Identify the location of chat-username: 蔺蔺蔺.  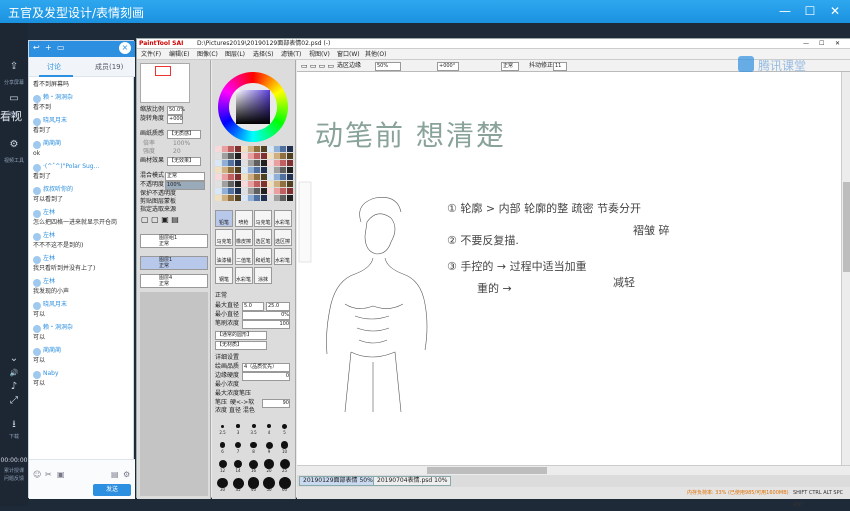
(82, 351).